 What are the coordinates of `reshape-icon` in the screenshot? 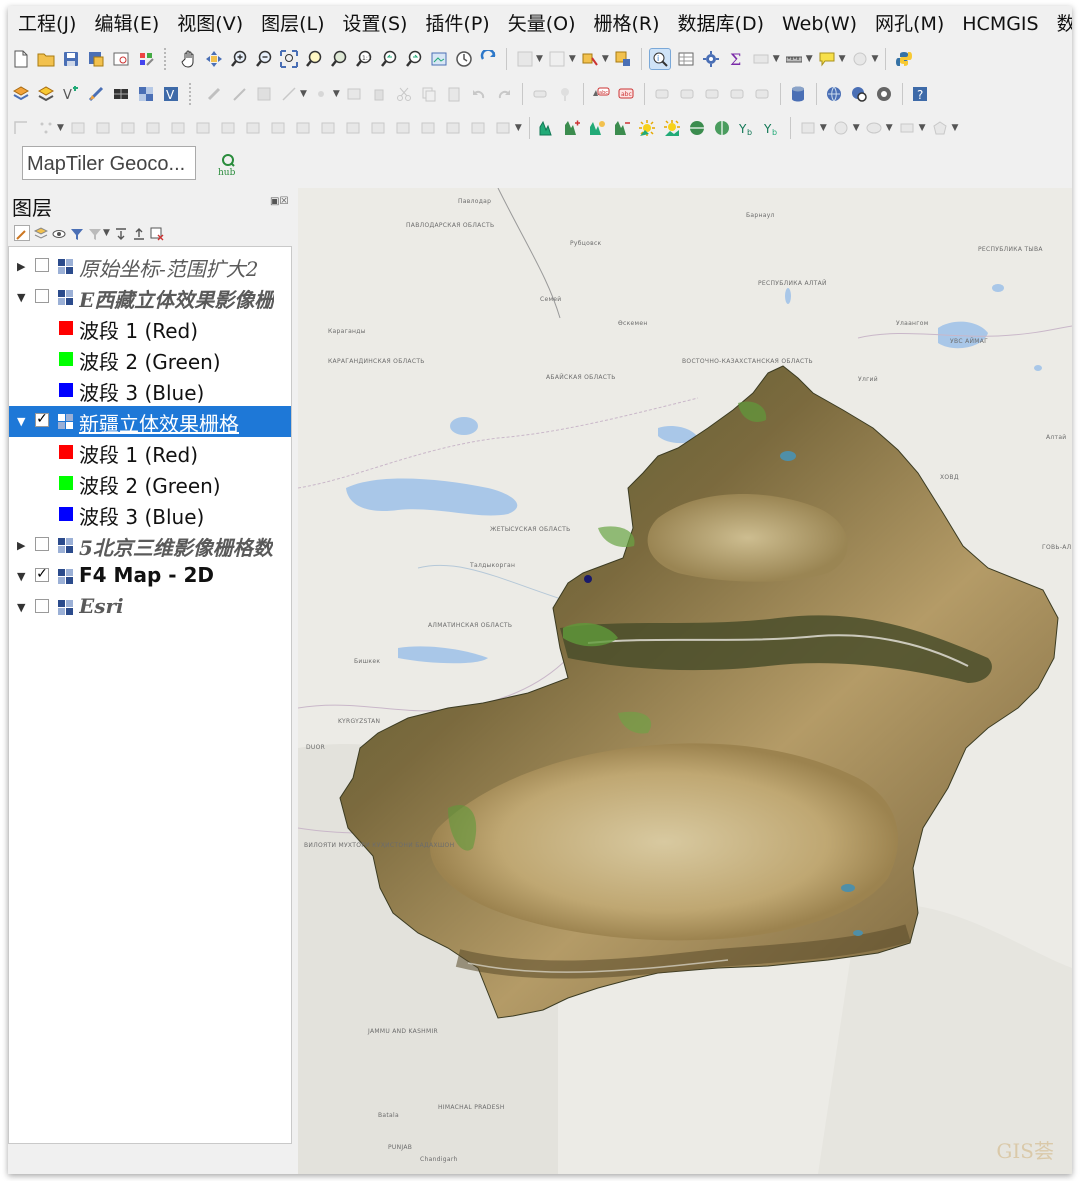 It's located at (78, 128).